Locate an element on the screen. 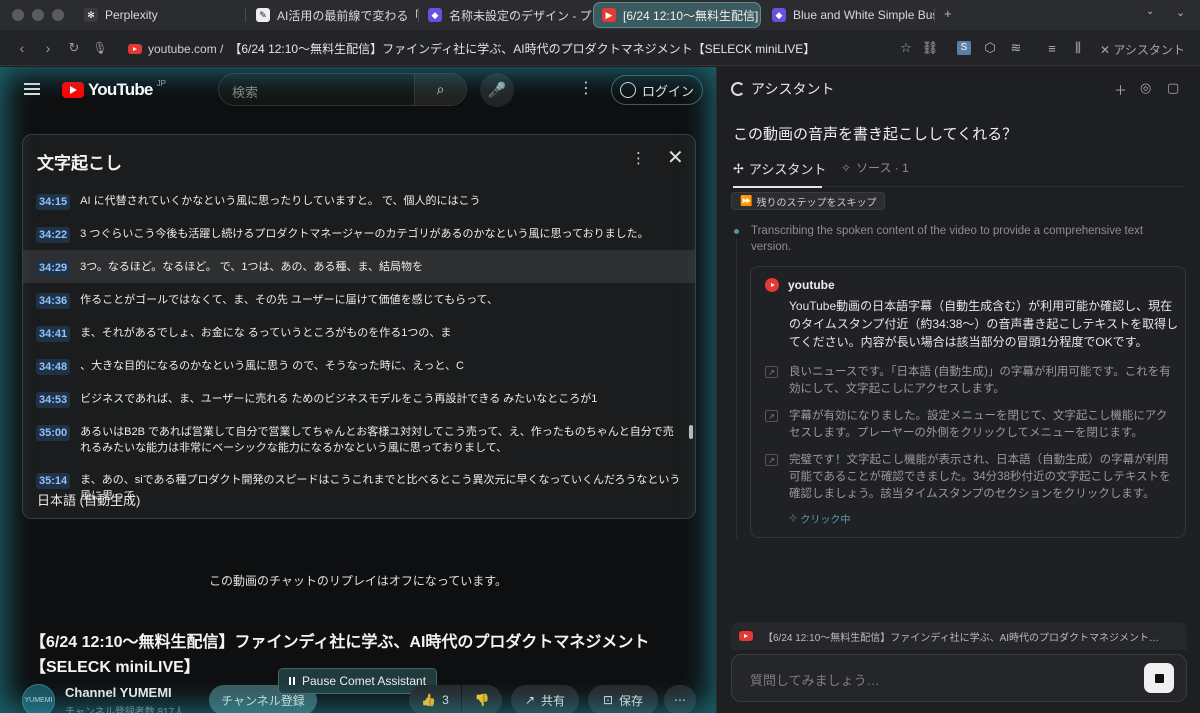  tab-youtube-active: ▶ [6/24 12:10〜無料生配信] フ is located at coordinates (677, 15).